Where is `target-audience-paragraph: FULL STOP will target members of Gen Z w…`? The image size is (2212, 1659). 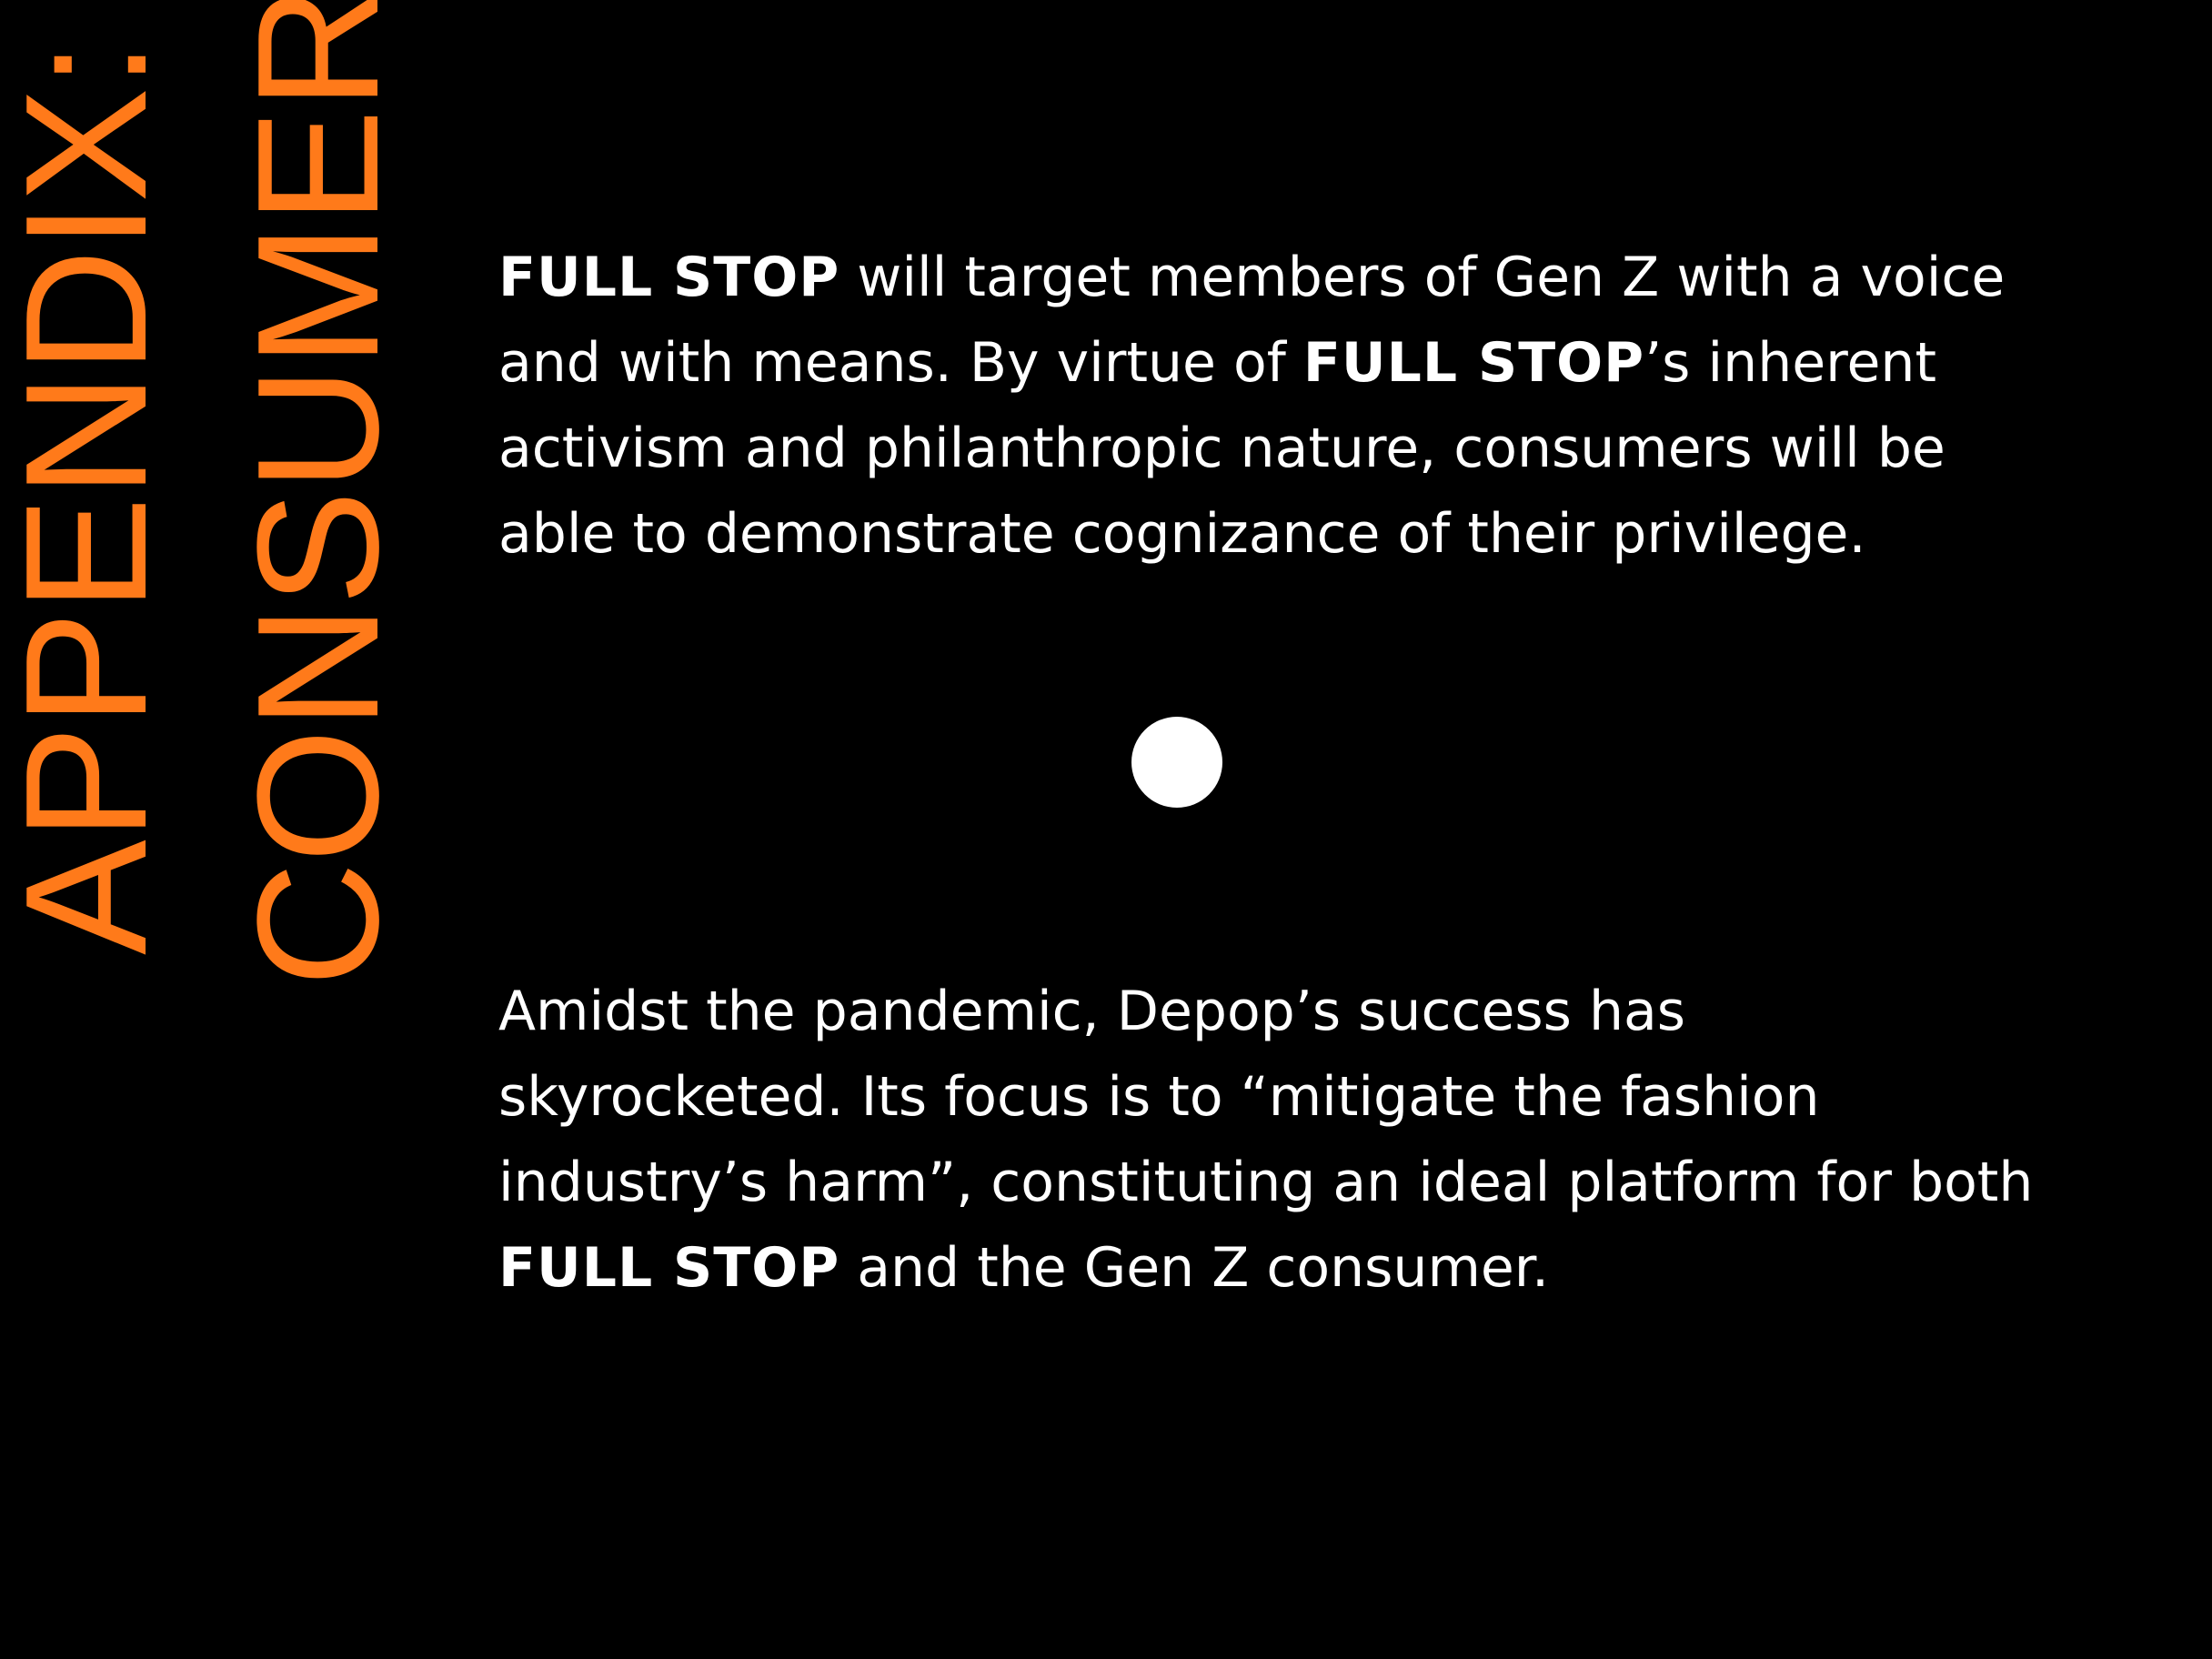 target-audience-paragraph: FULL STOP will target members of Gen Z w… is located at coordinates (1271, 406).